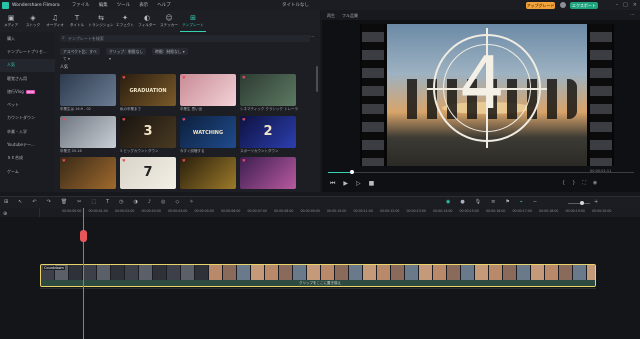 The image size is (640, 339). What do you see at coordinates (372, 184) in the screenshot?
I see `stop-icon: ■` at bounding box center [372, 184].